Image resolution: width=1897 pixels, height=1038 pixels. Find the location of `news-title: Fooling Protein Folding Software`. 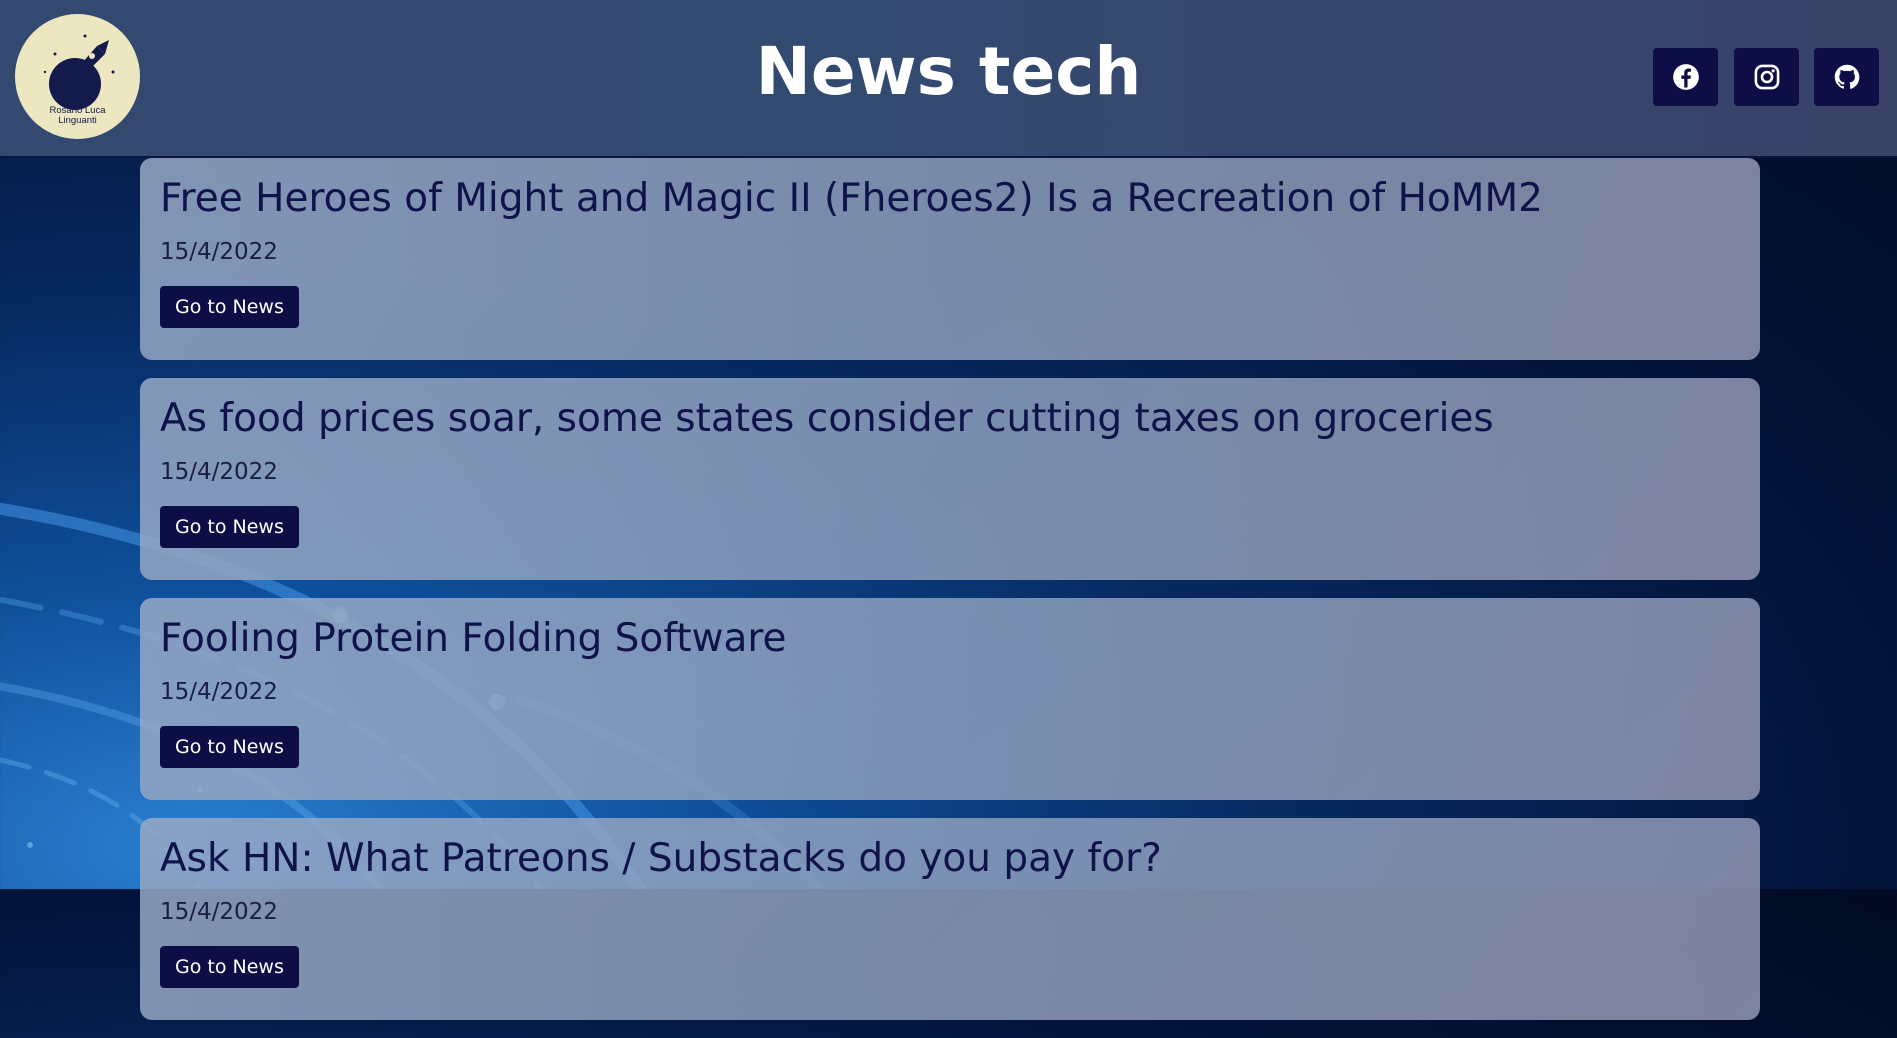

news-title: Fooling Protein Folding Software is located at coordinates (473, 638).